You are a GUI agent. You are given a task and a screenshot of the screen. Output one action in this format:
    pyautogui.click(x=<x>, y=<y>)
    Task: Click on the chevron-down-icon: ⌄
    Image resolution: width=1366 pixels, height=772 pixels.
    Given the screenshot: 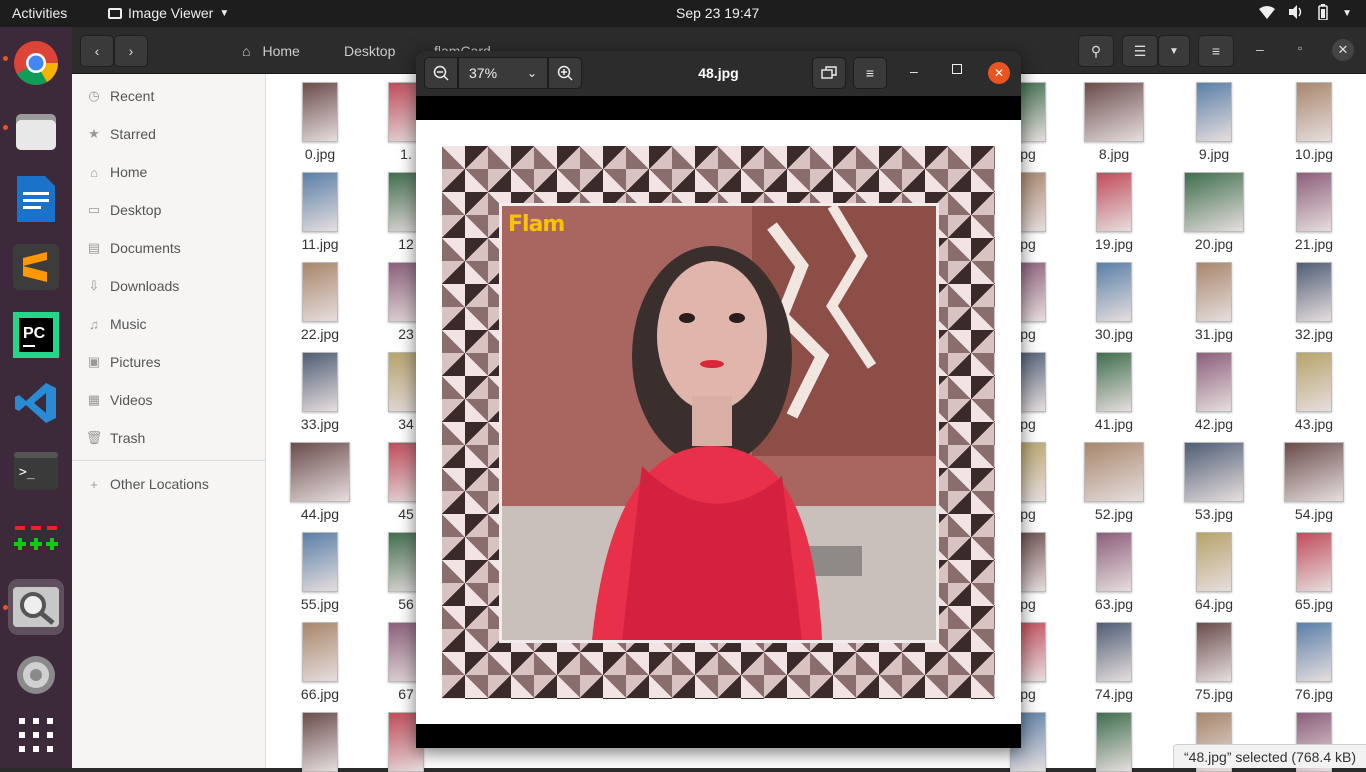 What is the action you would take?
    pyautogui.click(x=531, y=73)
    